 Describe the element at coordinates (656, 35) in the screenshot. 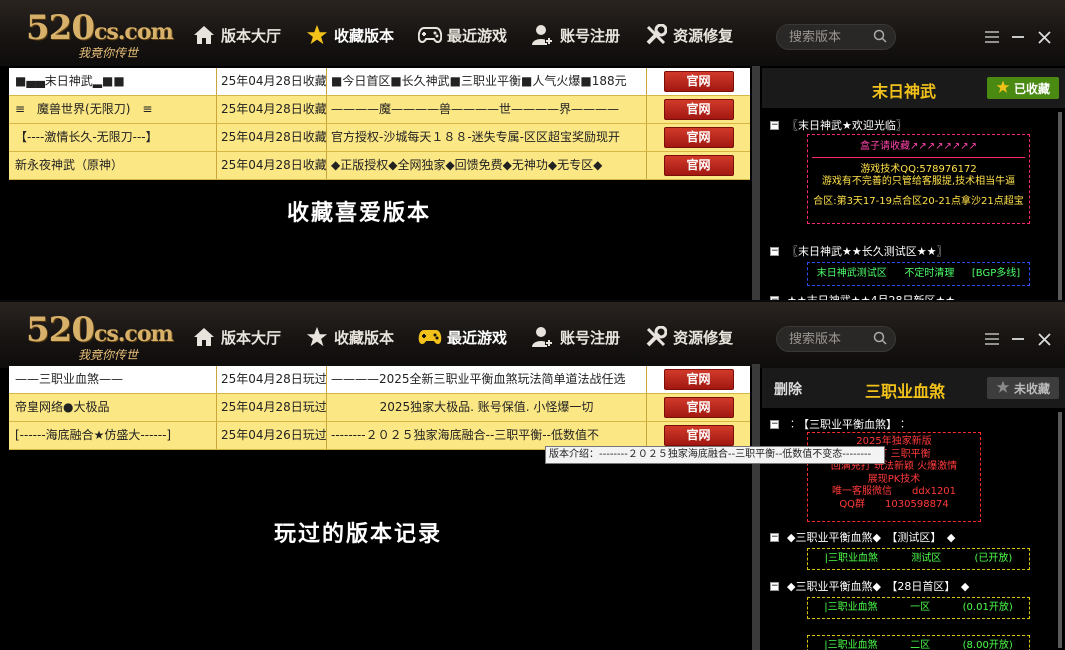

I see `tools-icon` at that location.